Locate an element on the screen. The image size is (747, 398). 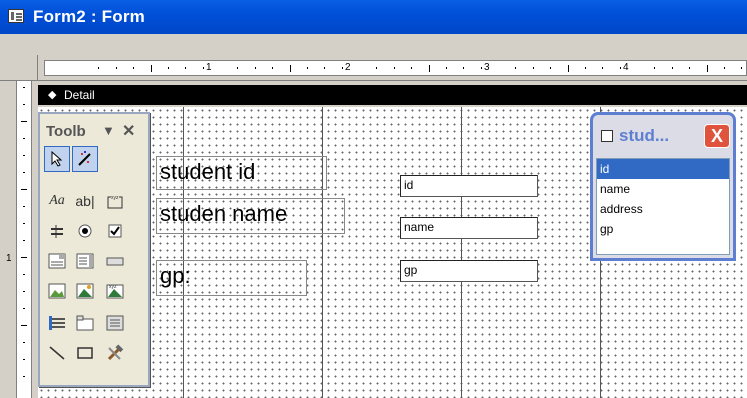
field-item-gp: gp is located at coordinates (663, 229).